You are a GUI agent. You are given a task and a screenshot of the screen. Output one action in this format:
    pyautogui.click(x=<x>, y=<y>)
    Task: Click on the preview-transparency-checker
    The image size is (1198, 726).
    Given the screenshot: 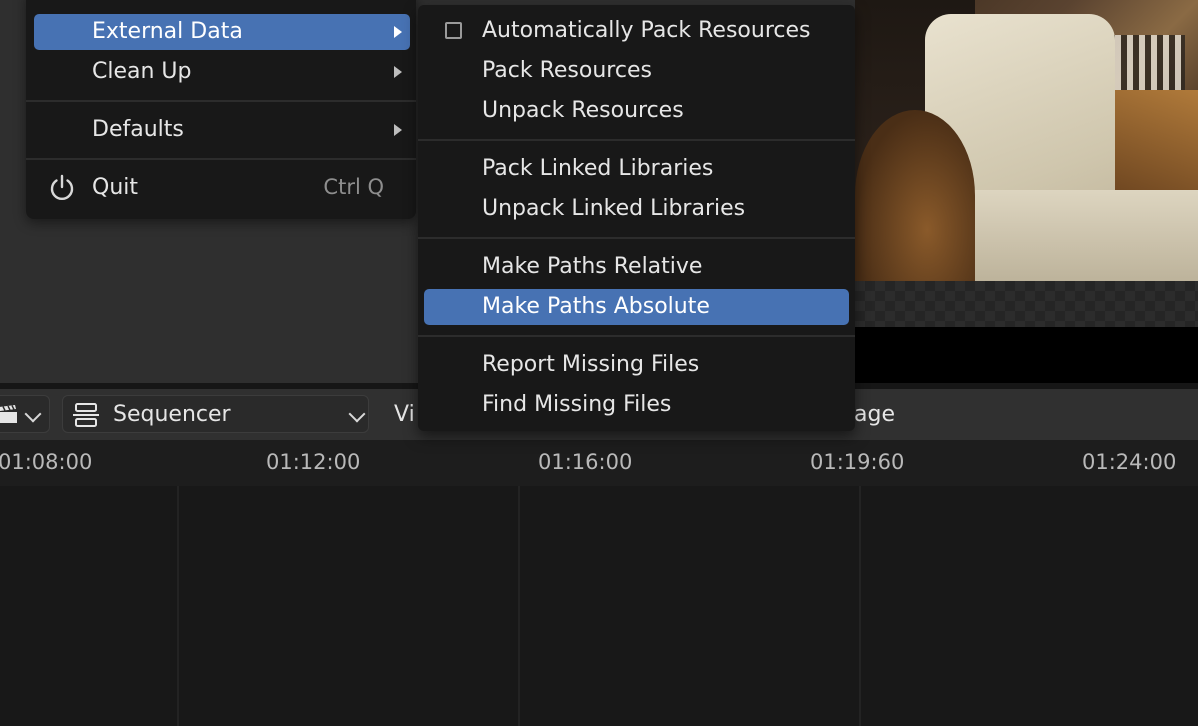 What is the action you would take?
    pyautogui.click(x=1026, y=304)
    